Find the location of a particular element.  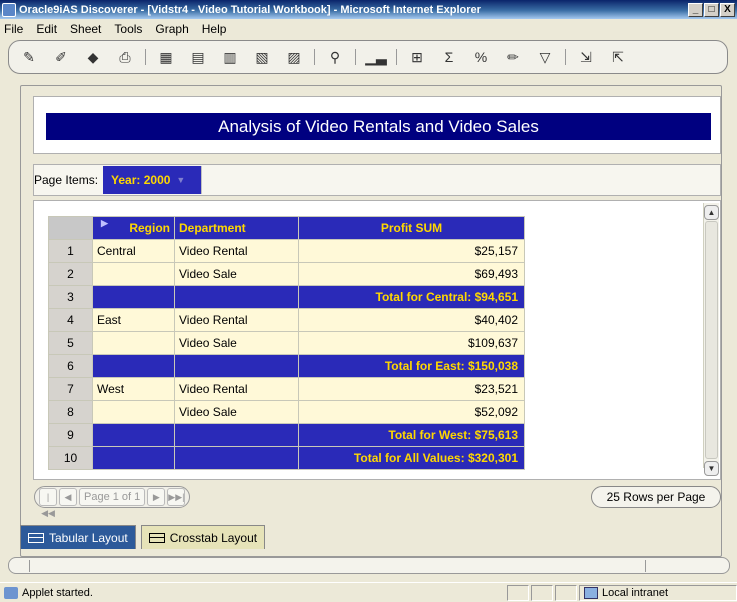

page-label: Page 1 of 1 is located at coordinates (112, 497).